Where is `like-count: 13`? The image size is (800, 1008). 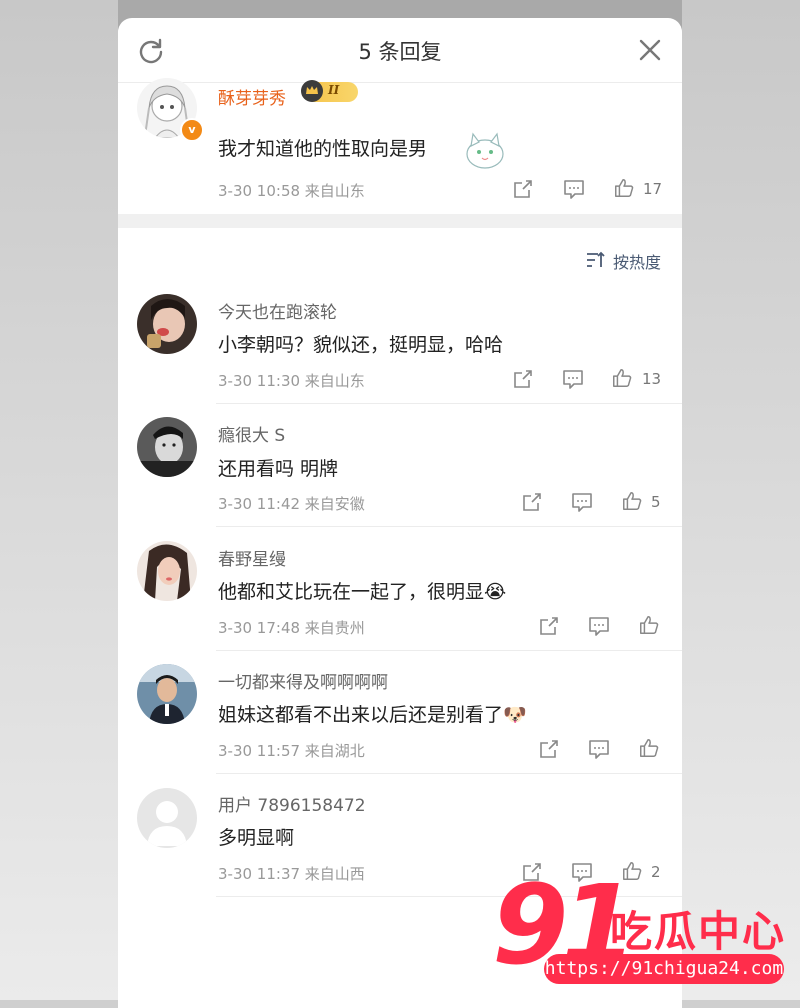 like-count: 13 is located at coordinates (652, 379).